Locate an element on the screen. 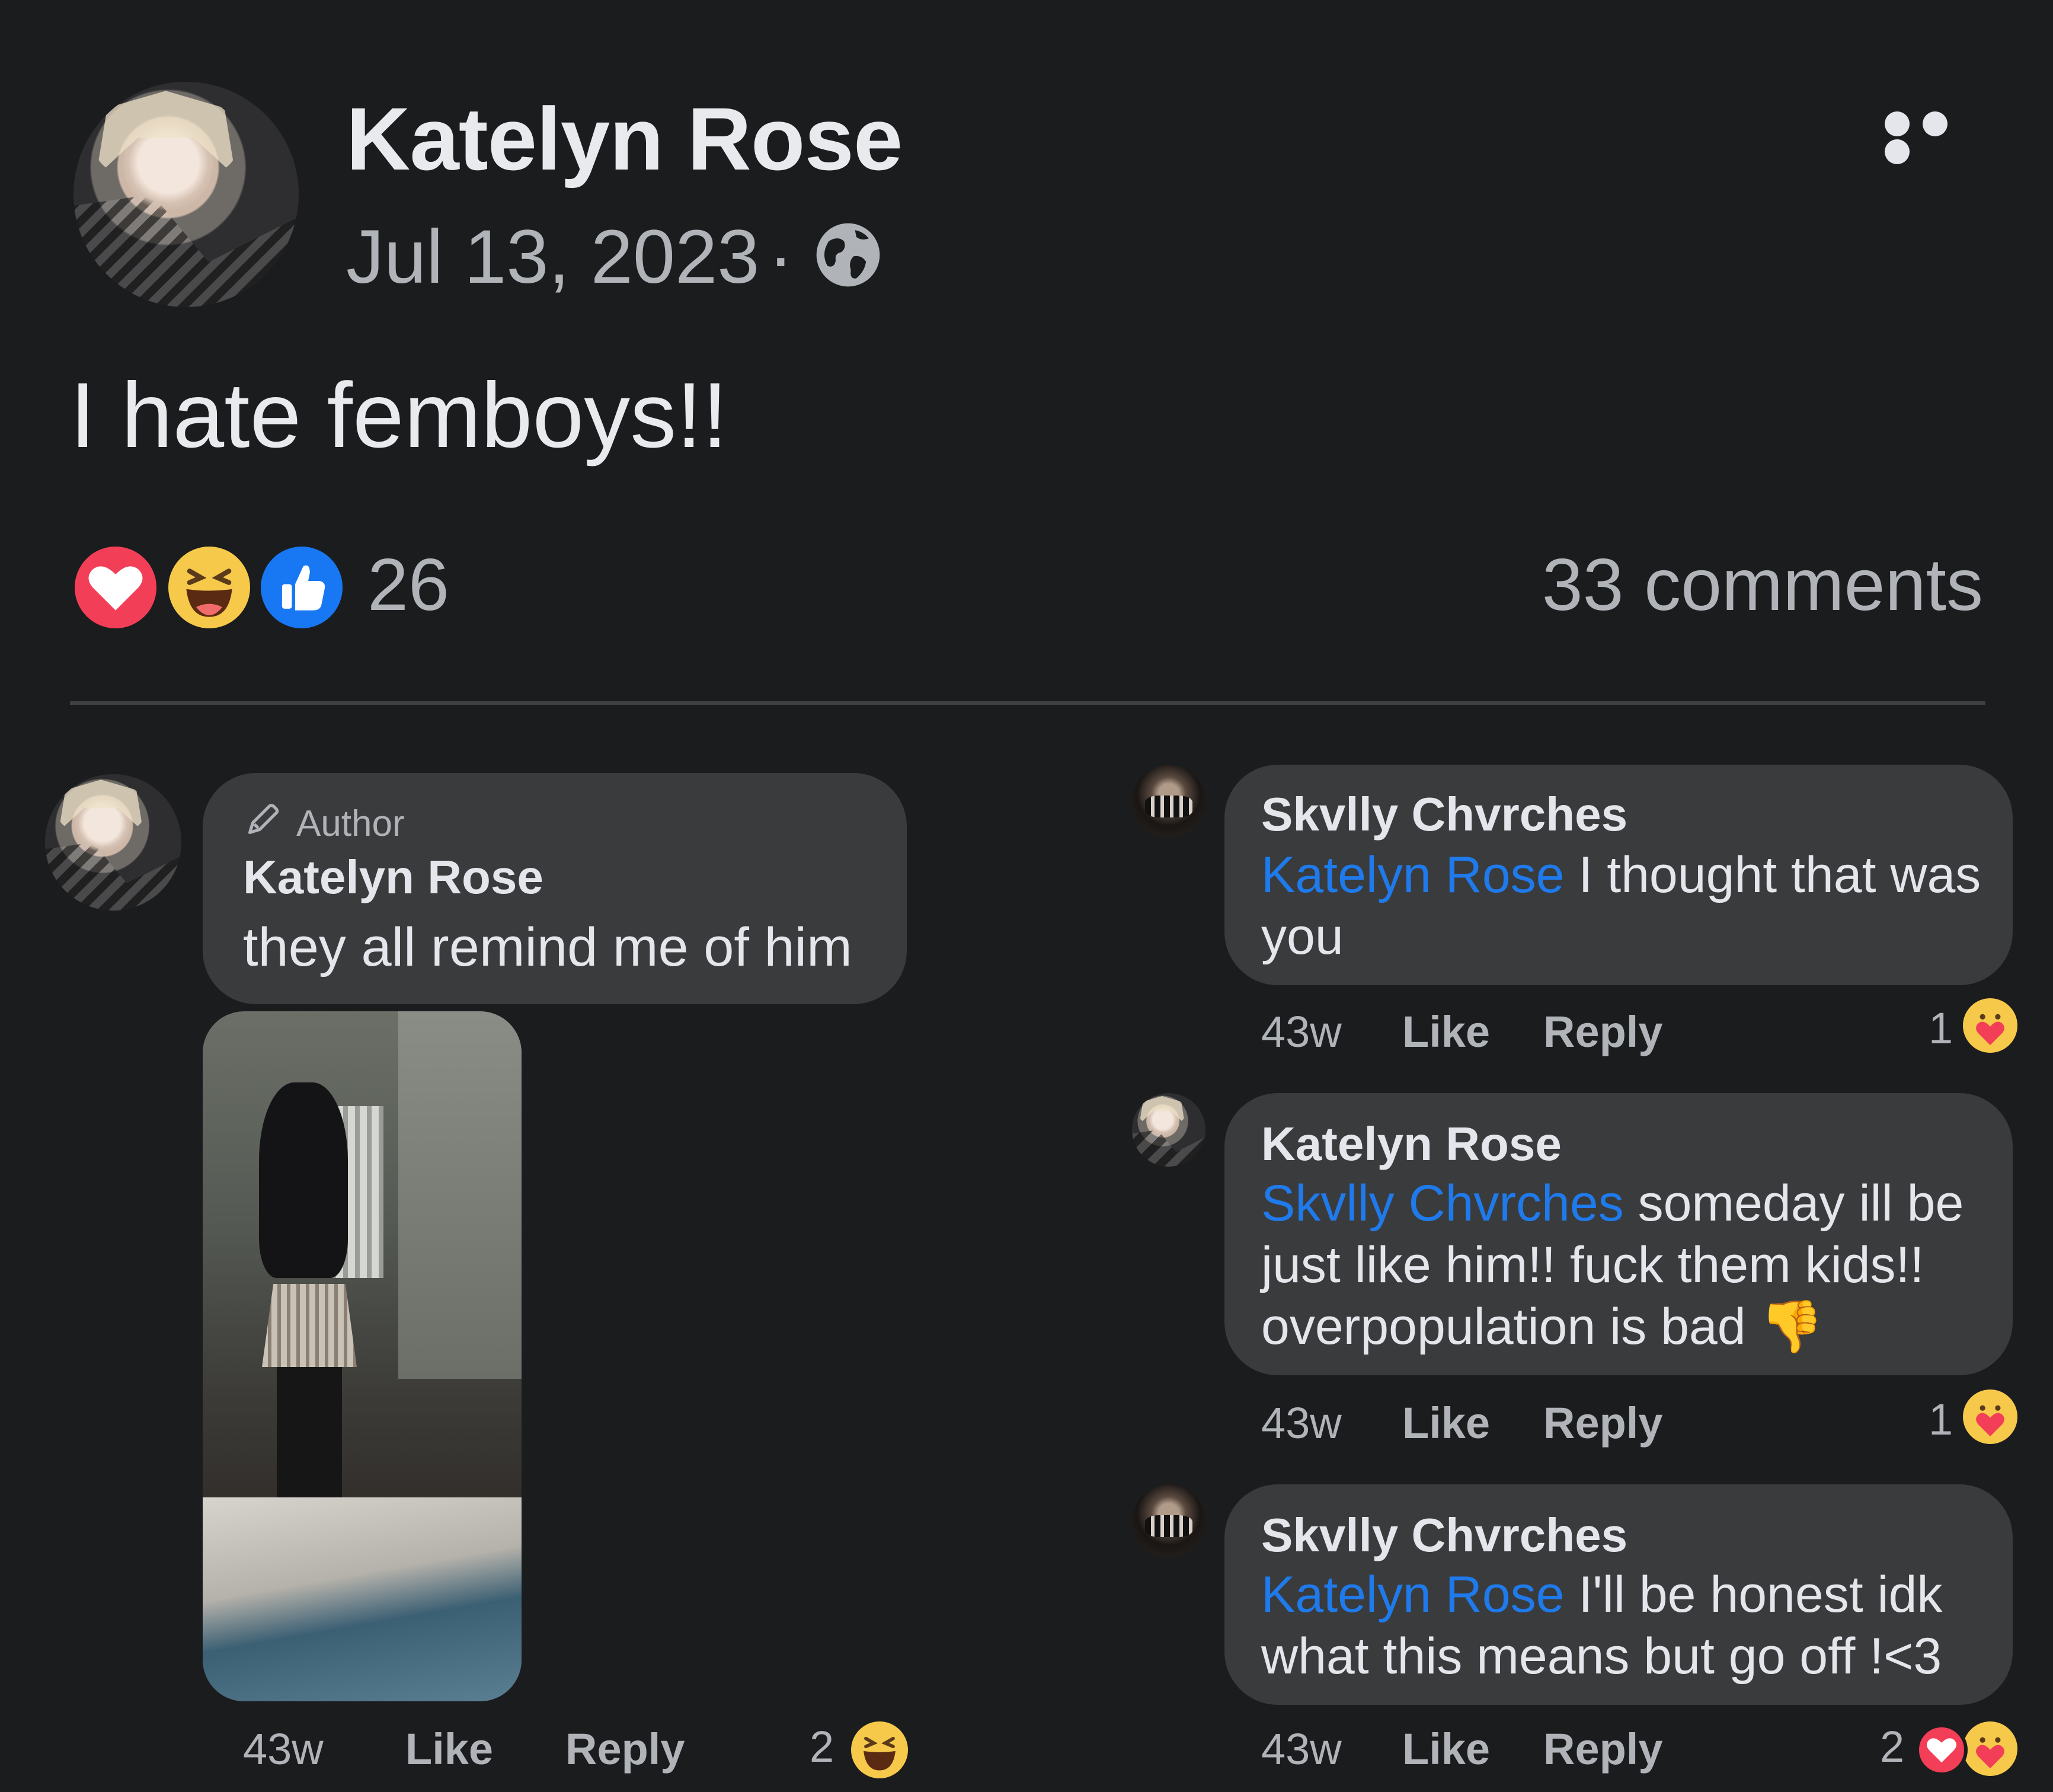 The height and width of the screenshot is (1792, 2053). comment-photo is located at coordinates (362, 1356).